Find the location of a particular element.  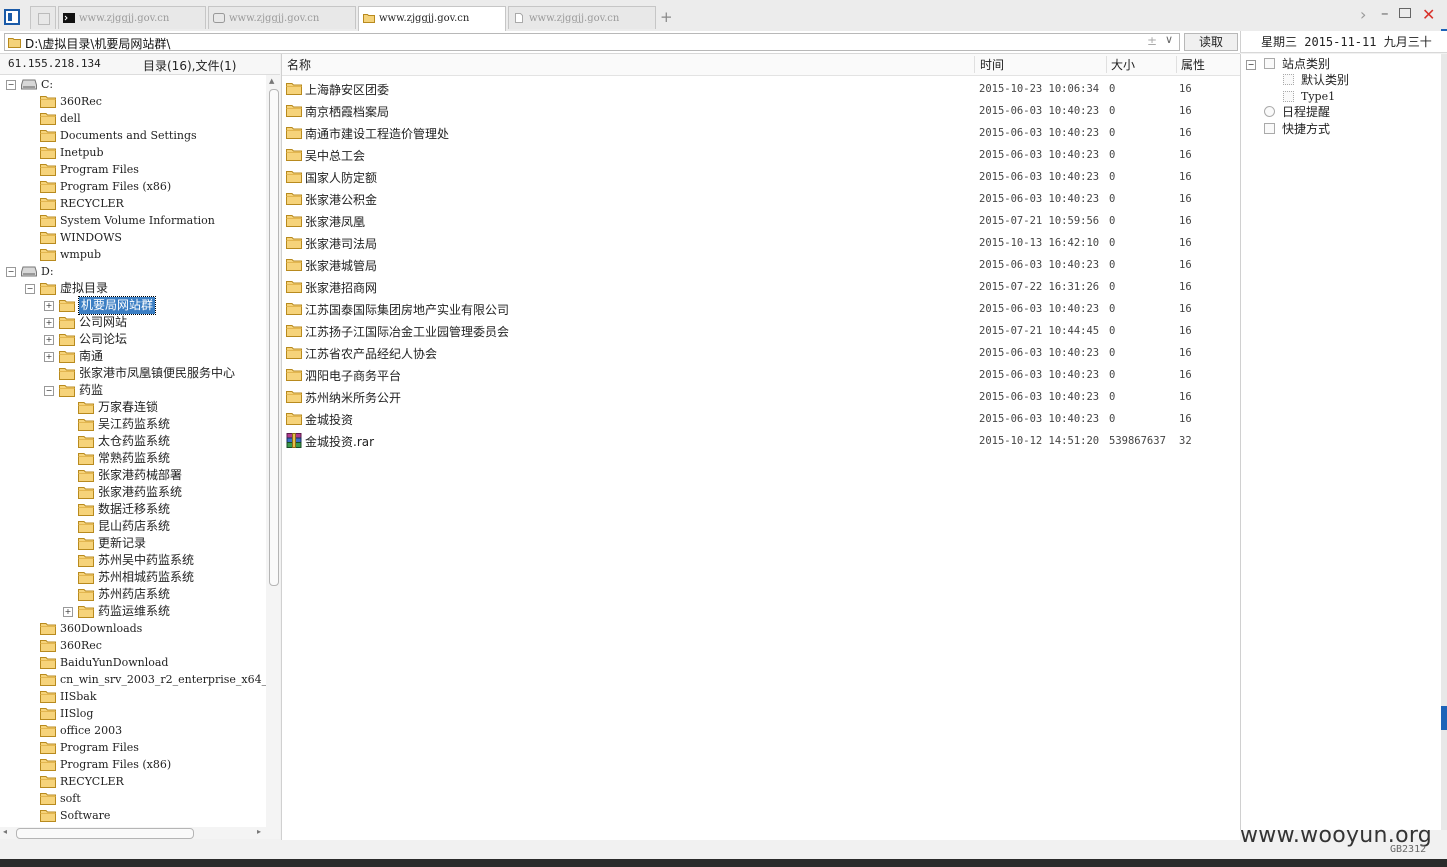

column-attr: 属性 is located at coordinates (1193, 64).